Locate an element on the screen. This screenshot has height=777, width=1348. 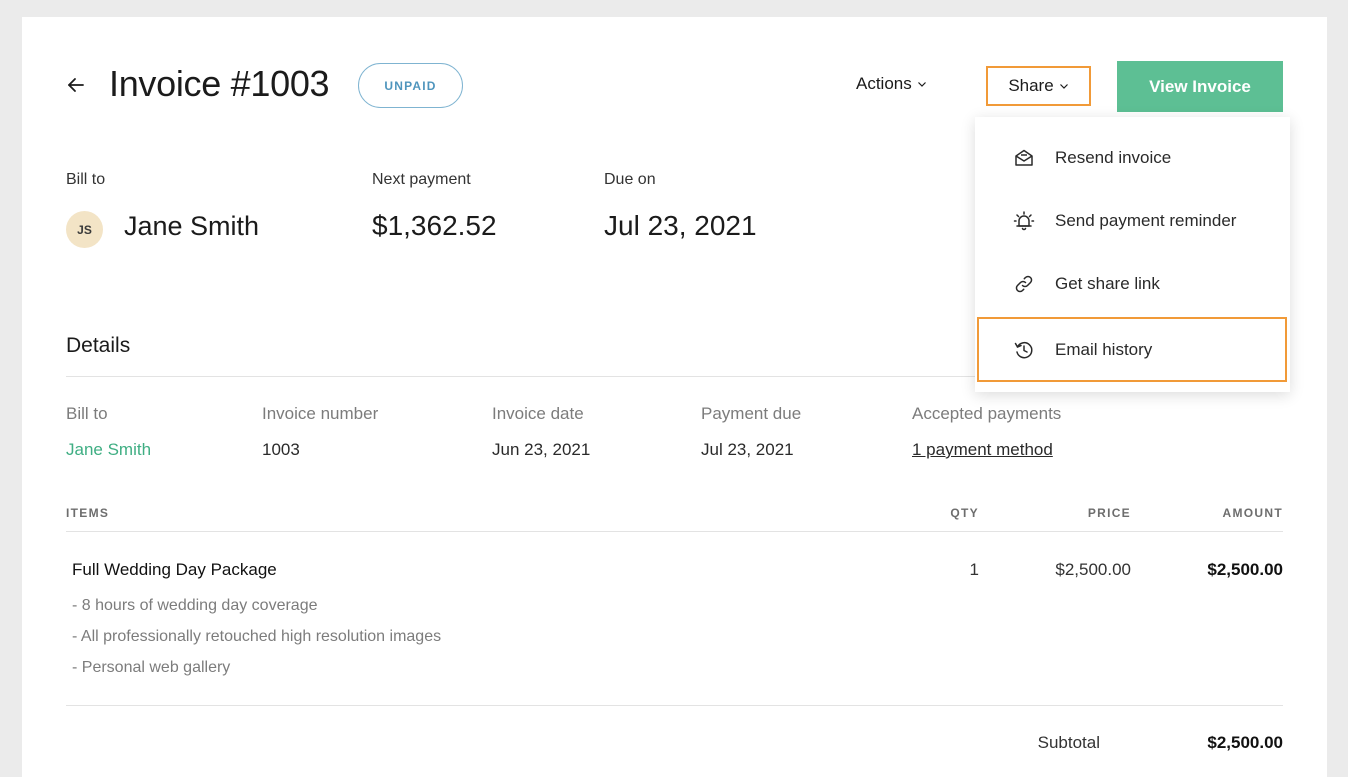
menu-item-resend-invoice: Resend invoice is located at coordinates (1132, 157).